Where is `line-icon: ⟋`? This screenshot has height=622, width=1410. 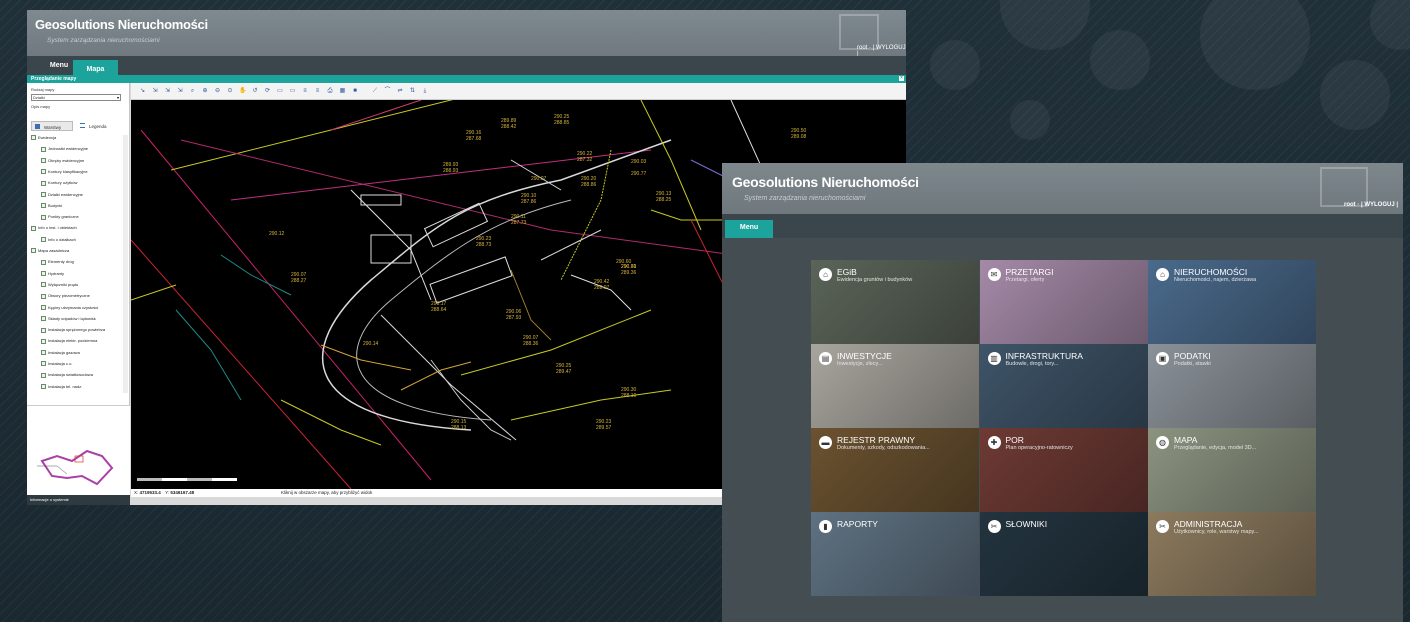 line-icon: ⟋ is located at coordinates (375, 91).